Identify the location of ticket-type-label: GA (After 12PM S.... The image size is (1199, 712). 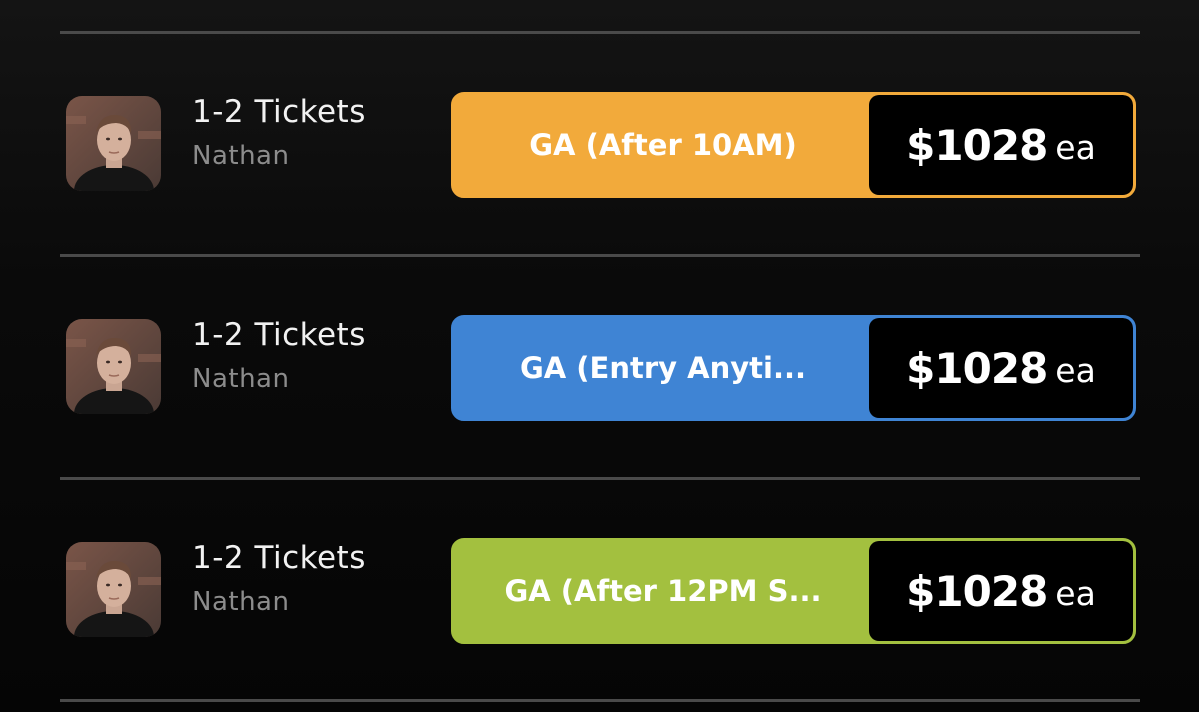
(663, 591).